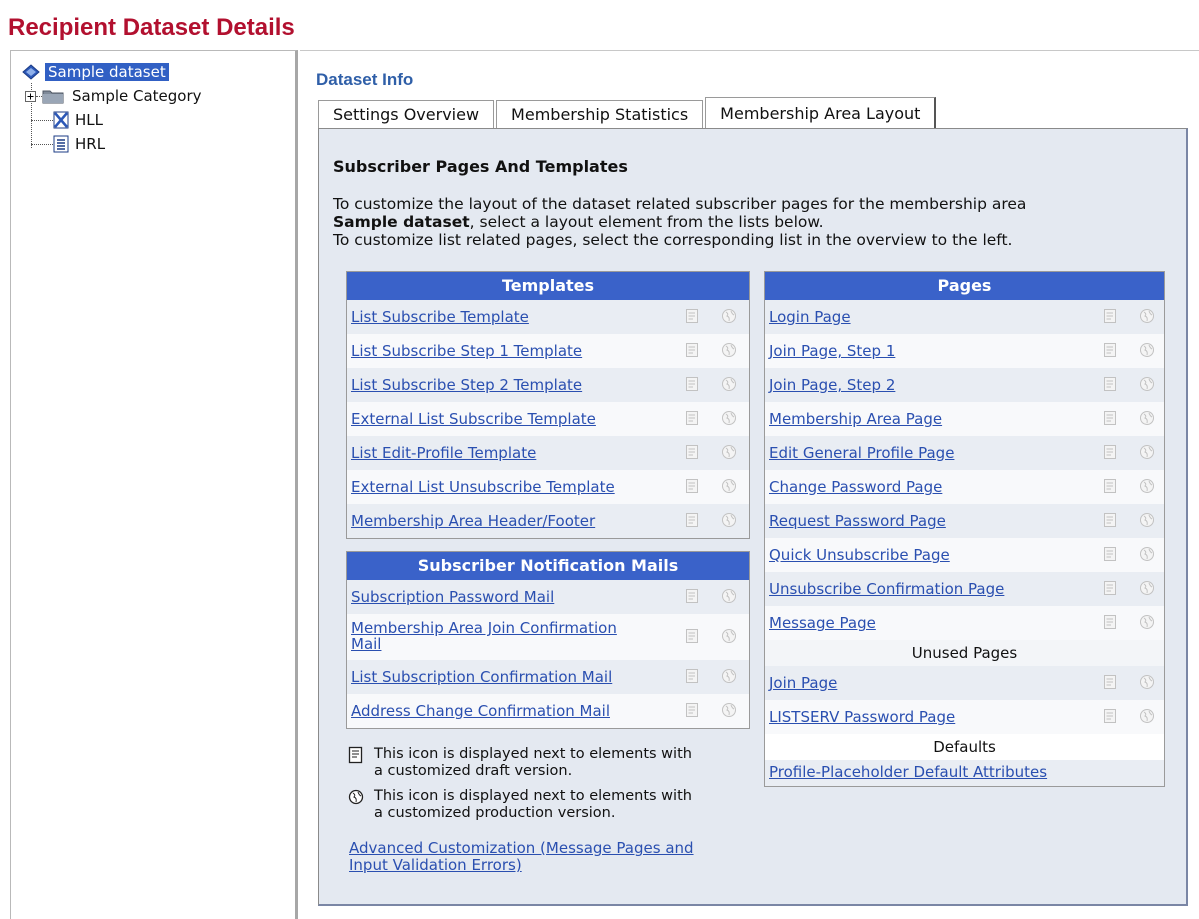  I want to click on list-item: List Subscribe Step 1 Template, so click(548, 351).